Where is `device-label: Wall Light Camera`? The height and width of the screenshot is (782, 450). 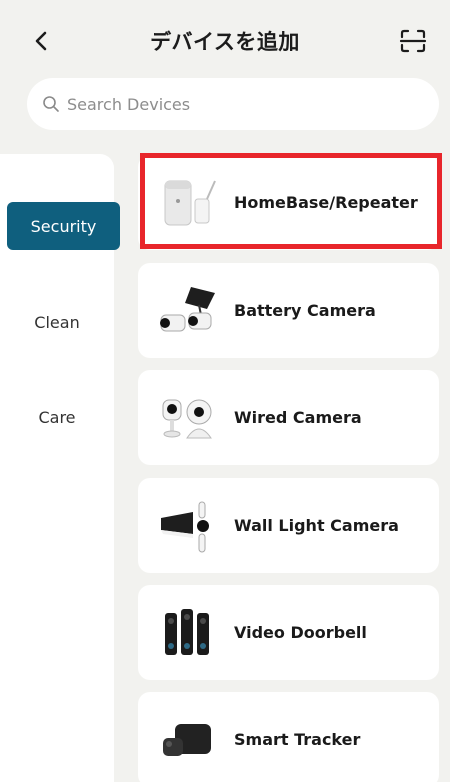 device-label: Wall Light Camera is located at coordinates (316, 525).